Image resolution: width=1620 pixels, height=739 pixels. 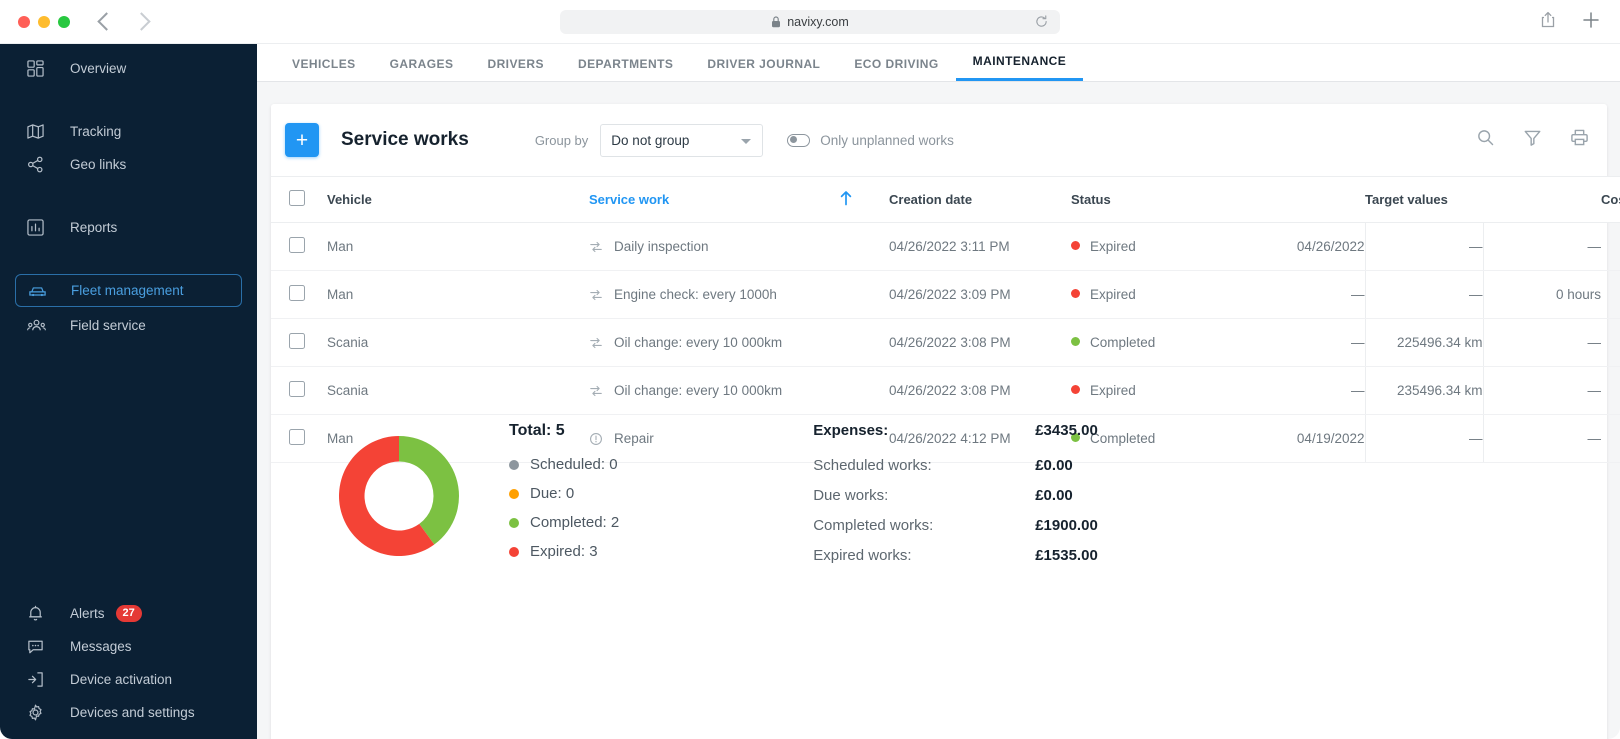 I want to click on expenses-scheduled-value: £0.00, so click(x=1054, y=465).